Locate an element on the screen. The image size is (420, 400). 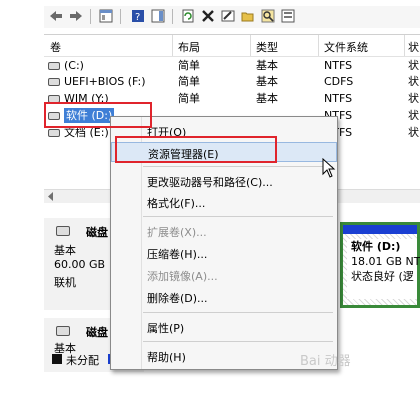
open-folder-icon is located at coordinates (248, 16).